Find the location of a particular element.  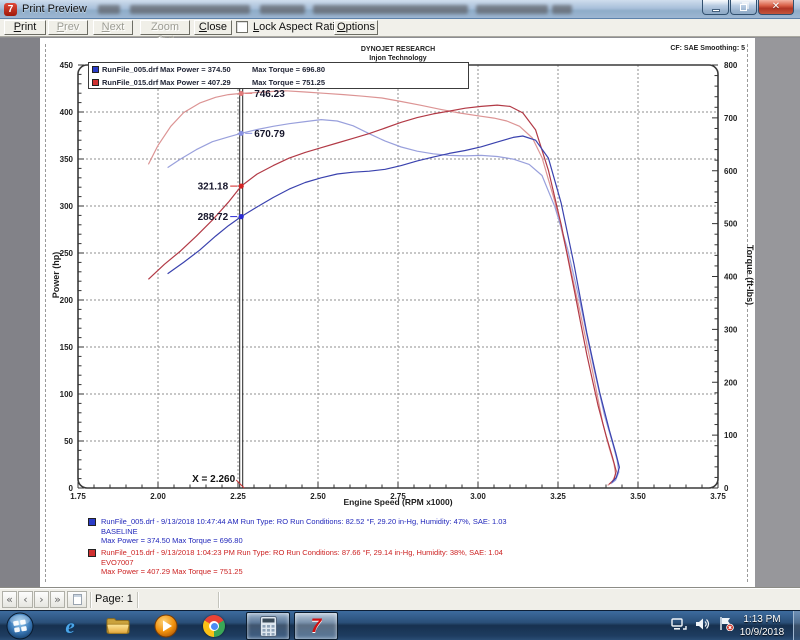

svg-text: 200 is located at coordinates (731, 382).